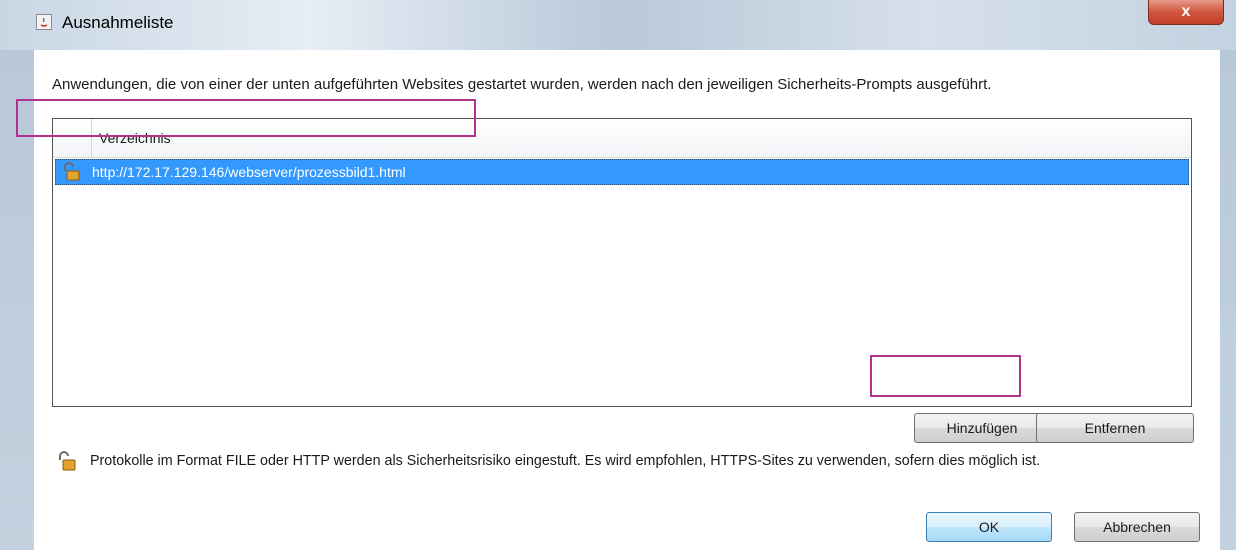  What do you see at coordinates (989, 527) in the screenshot?
I see `ok-button: OK` at bounding box center [989, 527].